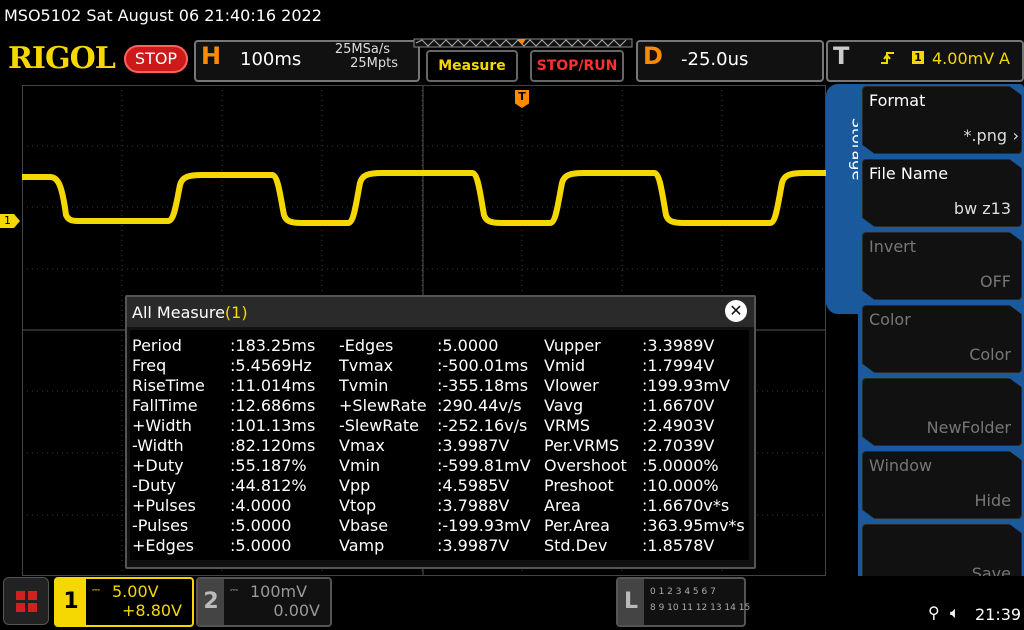 The image size is (1024, 630). I want to click on side-button-file-name: File Name bw z13, so click(942, 193).